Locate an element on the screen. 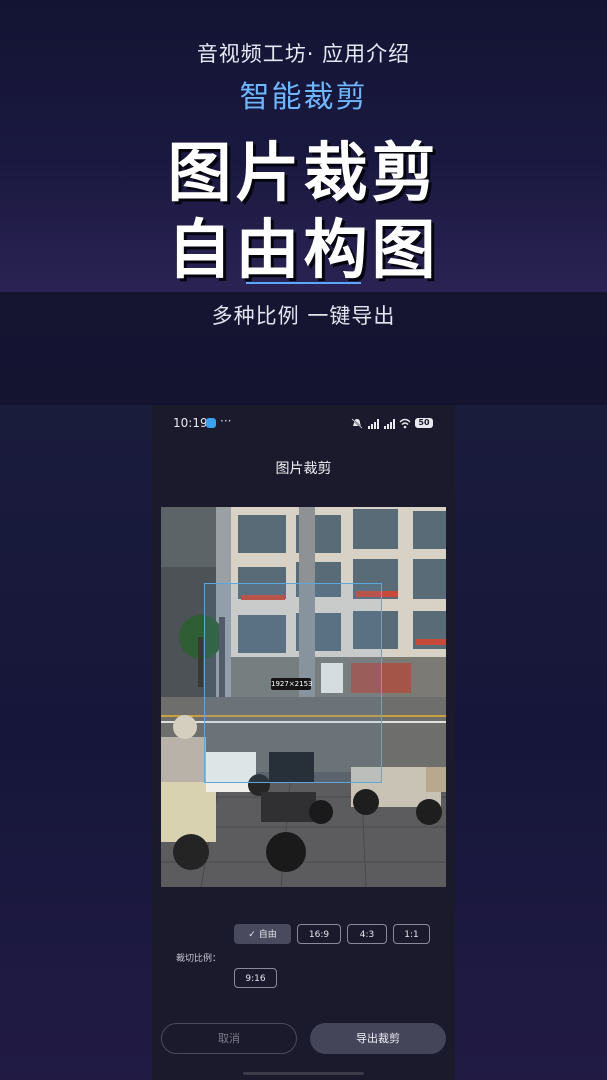 The height and width of the screenshot is (1080, 607). status-icons: 50 is located at coordinates (392, 423).